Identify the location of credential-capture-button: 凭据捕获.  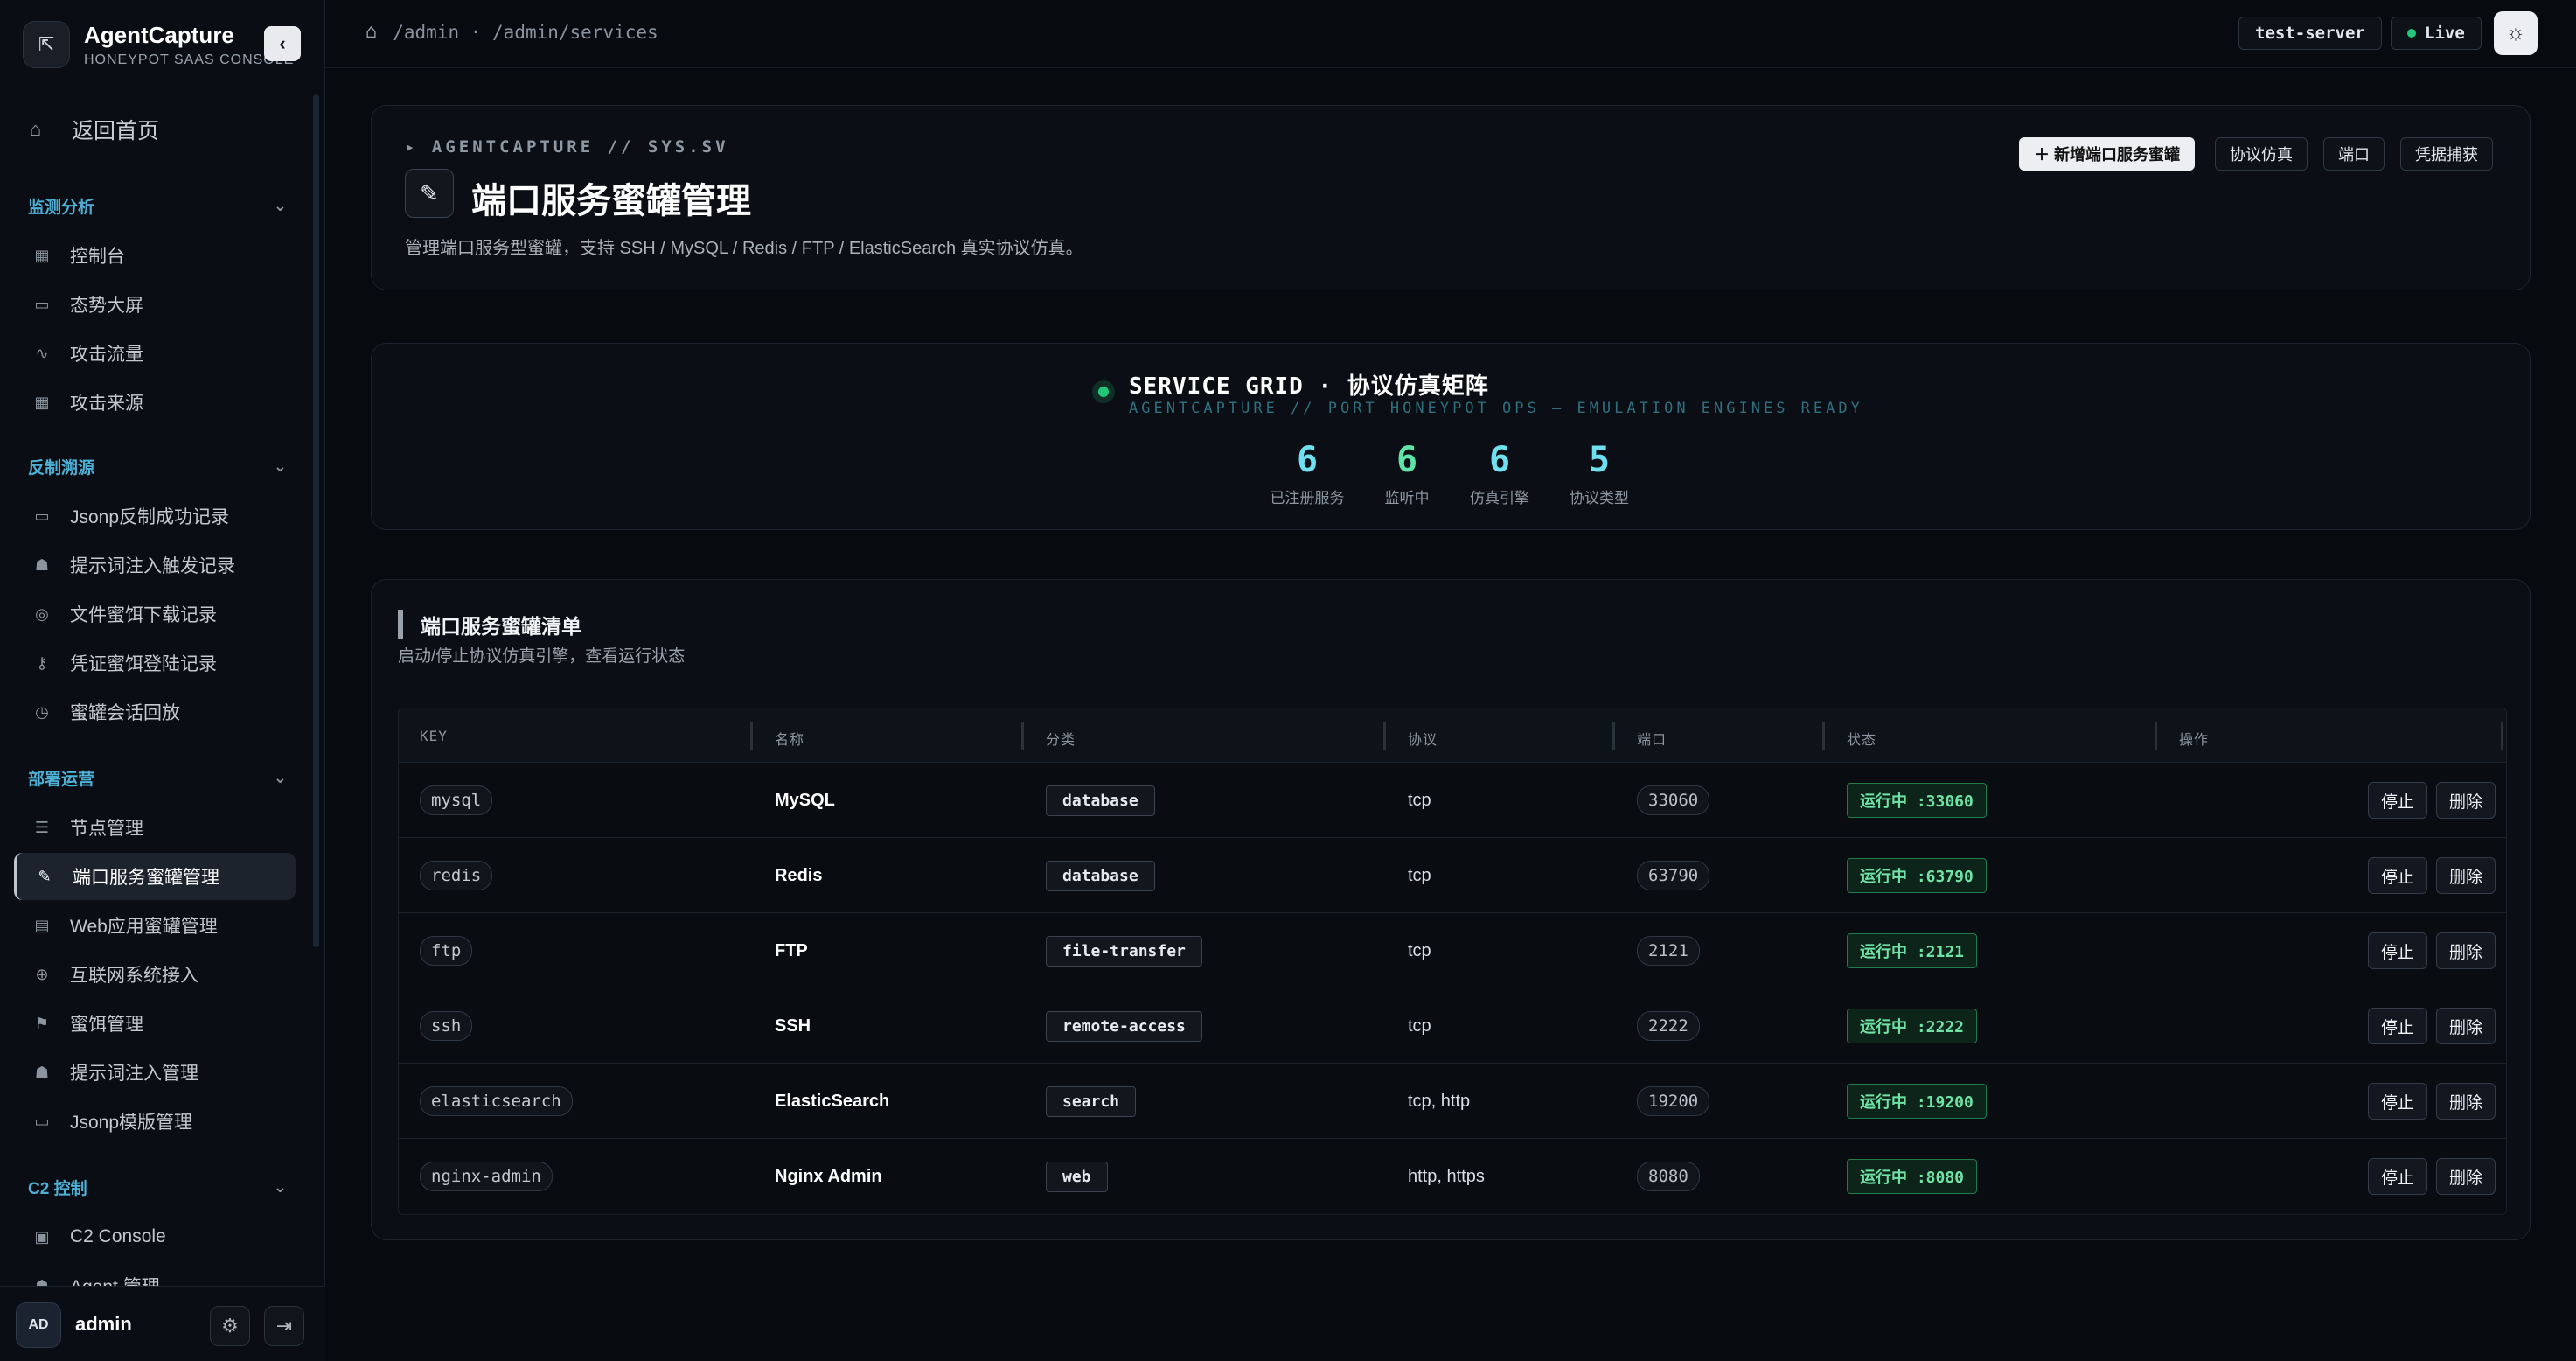
(2446, 154).